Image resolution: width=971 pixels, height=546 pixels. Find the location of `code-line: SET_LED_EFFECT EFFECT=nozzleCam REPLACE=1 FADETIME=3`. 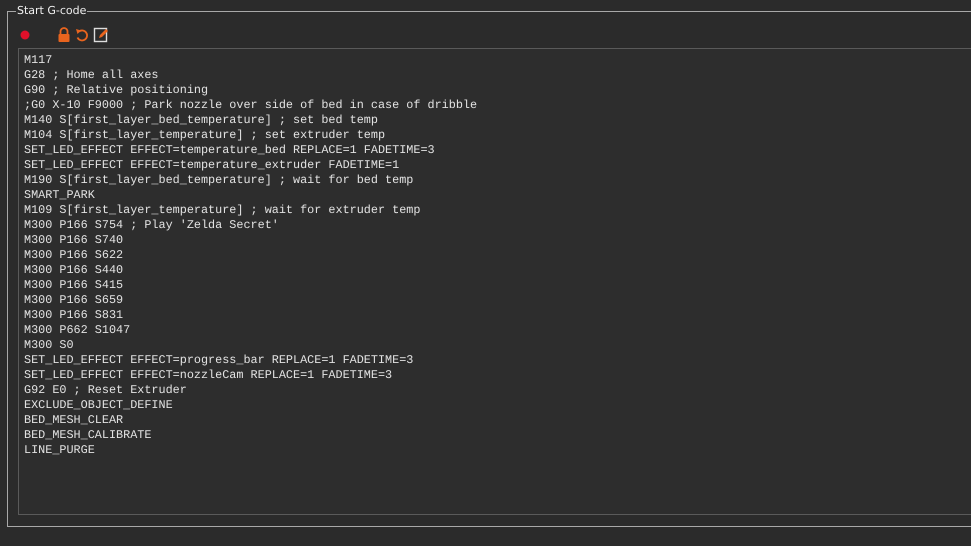

code-line: SET_LED_EFFECT EFFECT=nozzleCam REPLACE=1 FADETIME=3 is located at coordinates (208, 375).